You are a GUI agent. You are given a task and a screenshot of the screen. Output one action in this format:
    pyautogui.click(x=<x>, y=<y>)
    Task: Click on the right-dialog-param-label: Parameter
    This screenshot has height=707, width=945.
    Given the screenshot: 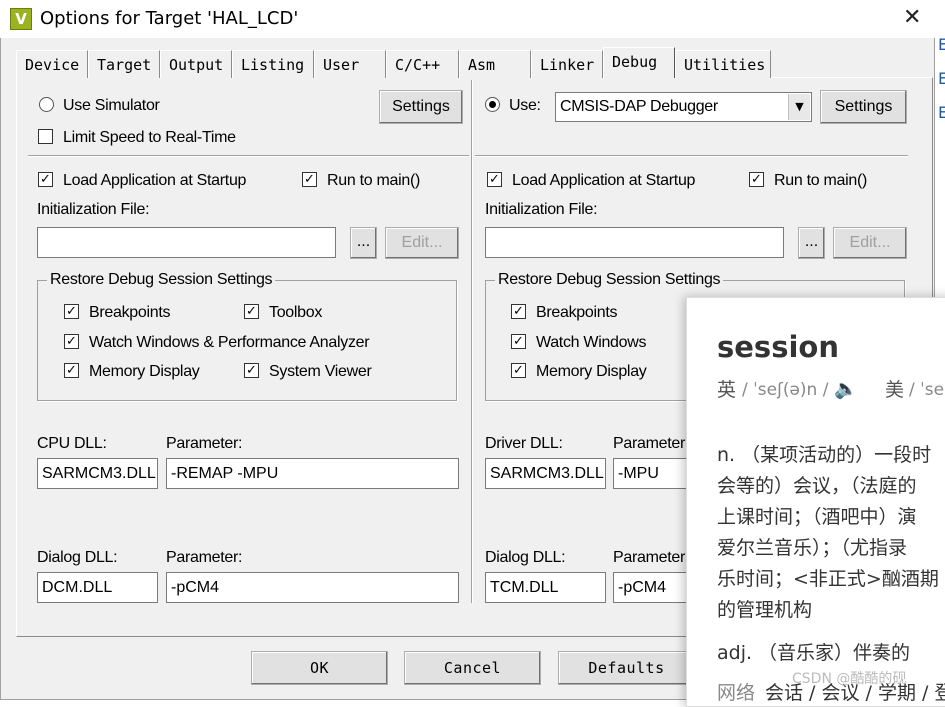 What is the action you would take?
    pyautogui.click(x=649, y=557)
    